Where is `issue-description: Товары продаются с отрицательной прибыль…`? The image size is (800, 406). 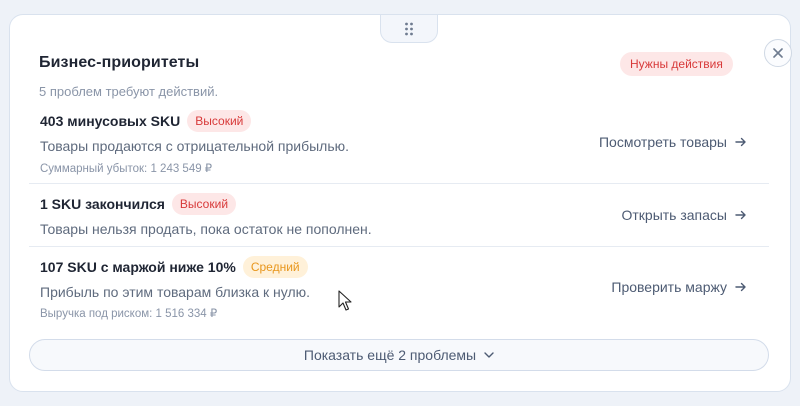 issue-description: Товары продаются с отрицательной прибыль… is located at coordinates (195, 146).